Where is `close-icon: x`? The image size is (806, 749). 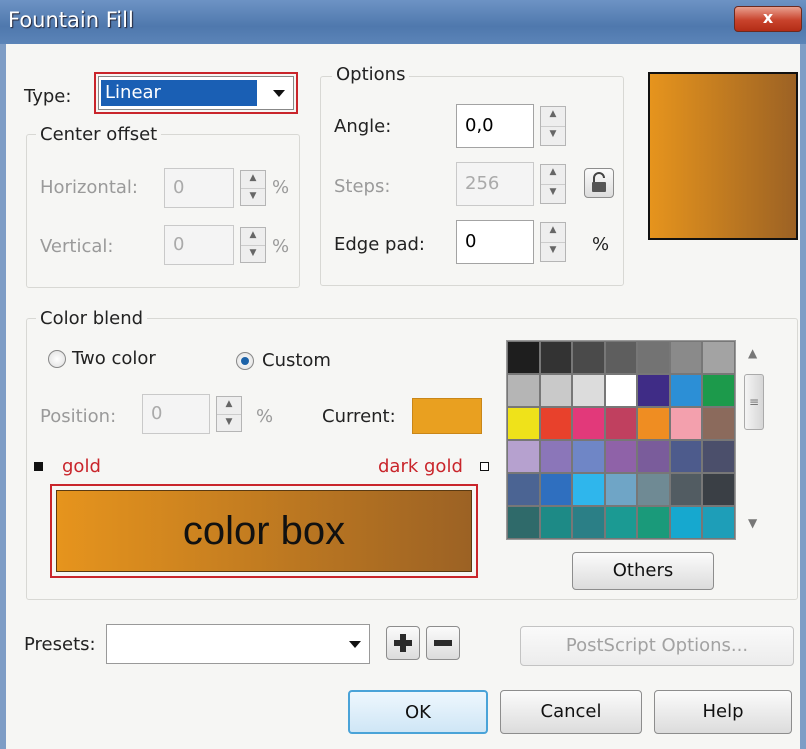 close-icon: x is located at coordinates (768, 17).